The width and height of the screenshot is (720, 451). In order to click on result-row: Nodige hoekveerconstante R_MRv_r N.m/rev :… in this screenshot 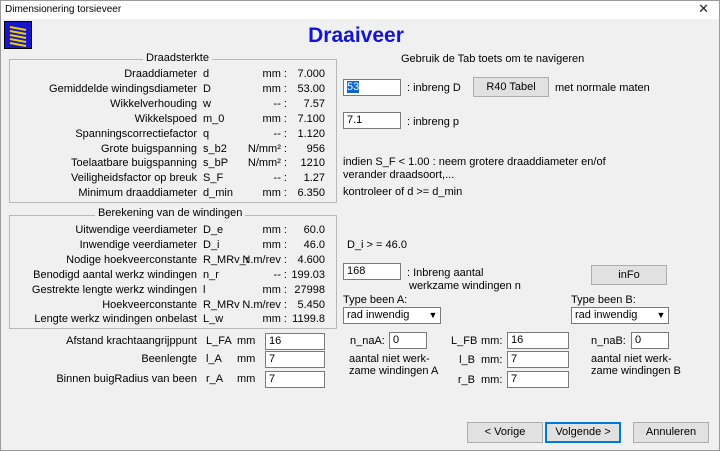, I will do `click(166, 260)`.